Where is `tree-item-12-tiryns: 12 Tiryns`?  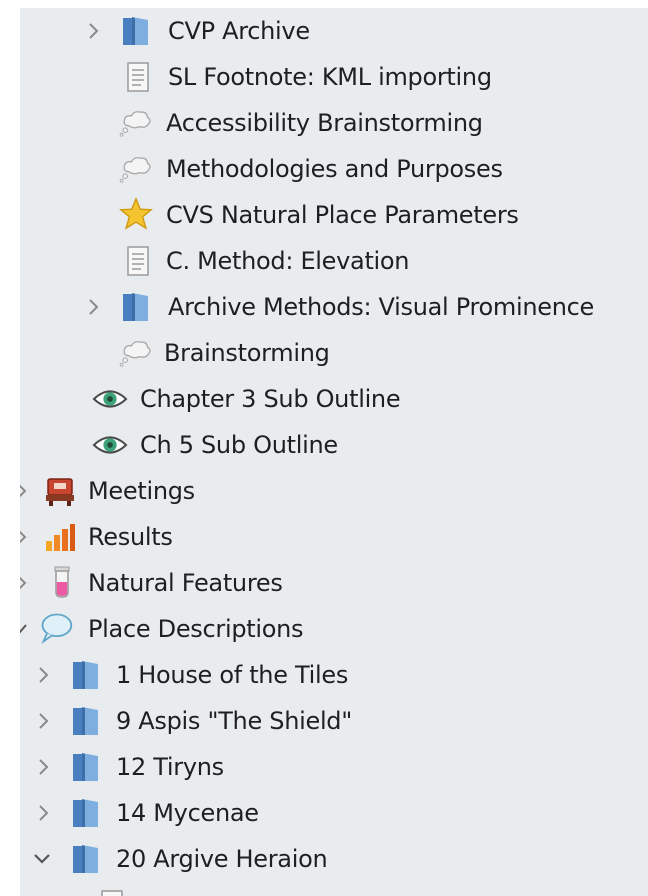 tree-item-12-tiryns: 12 Tiryns is located at coordinates (334, 767).